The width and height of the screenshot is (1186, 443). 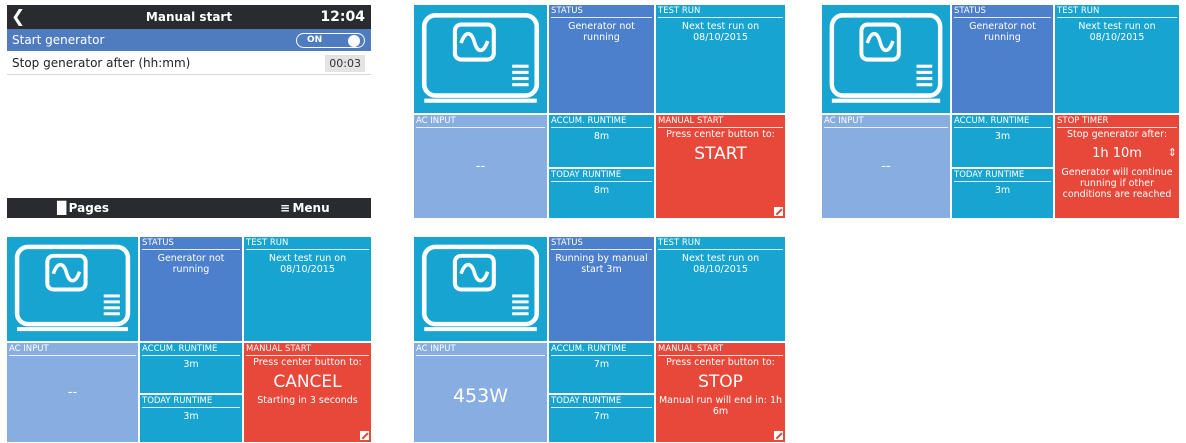 I want to click on action-instruction: Stop generator after:, so click(x=1117, y=134).